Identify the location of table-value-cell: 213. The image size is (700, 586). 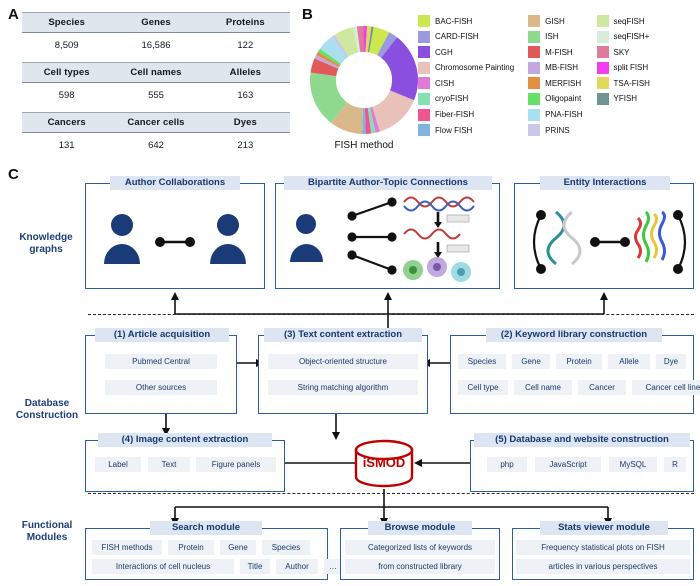
(245, 145).